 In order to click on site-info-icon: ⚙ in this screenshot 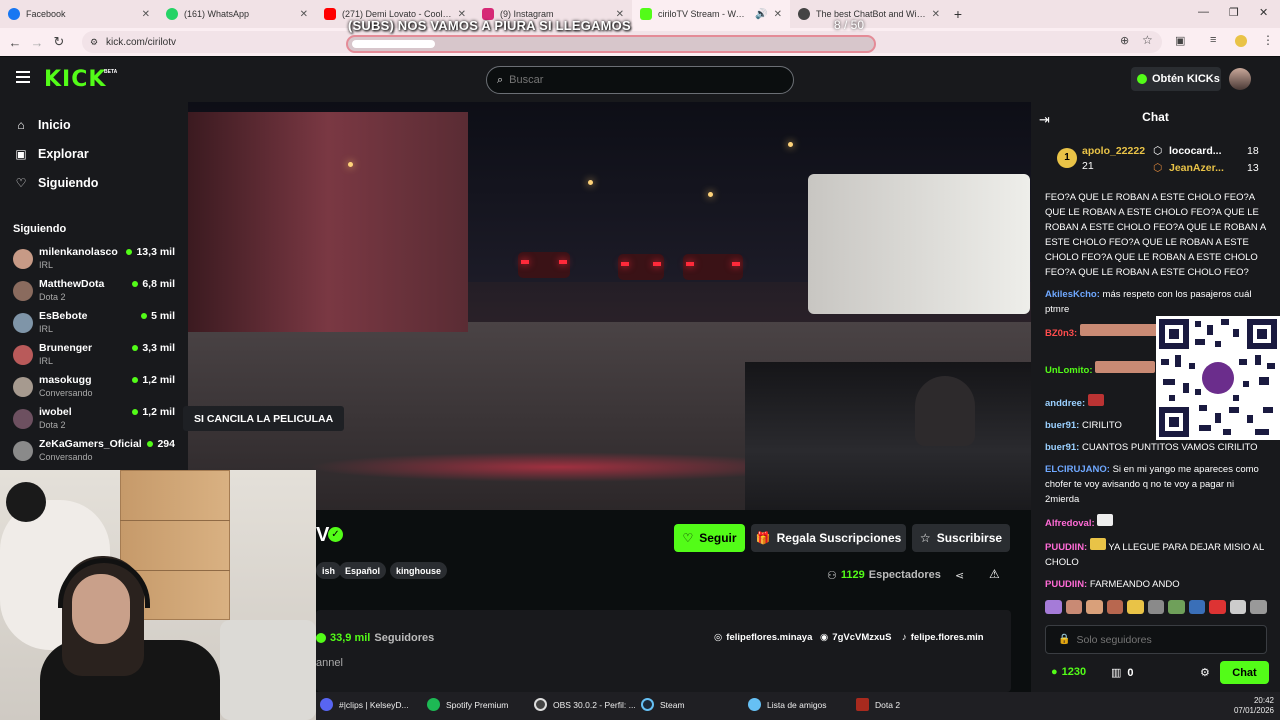, I will do `click(94, 42)`.